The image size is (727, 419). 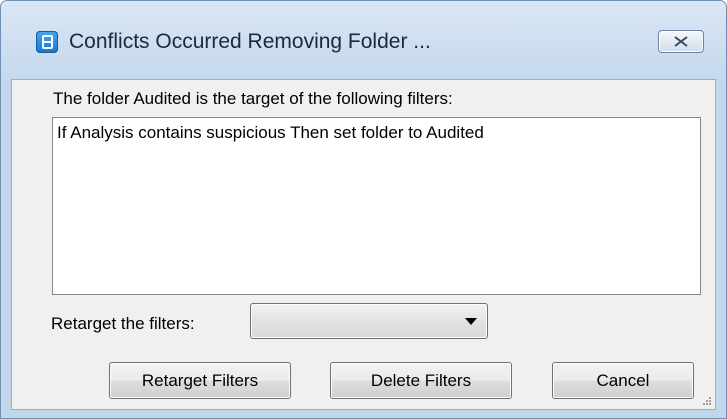 What do you see at coordinates (421, 380) in the screenshot?
I see `delete-filters-button: Delete Filters` at bounding box center [421, 380].